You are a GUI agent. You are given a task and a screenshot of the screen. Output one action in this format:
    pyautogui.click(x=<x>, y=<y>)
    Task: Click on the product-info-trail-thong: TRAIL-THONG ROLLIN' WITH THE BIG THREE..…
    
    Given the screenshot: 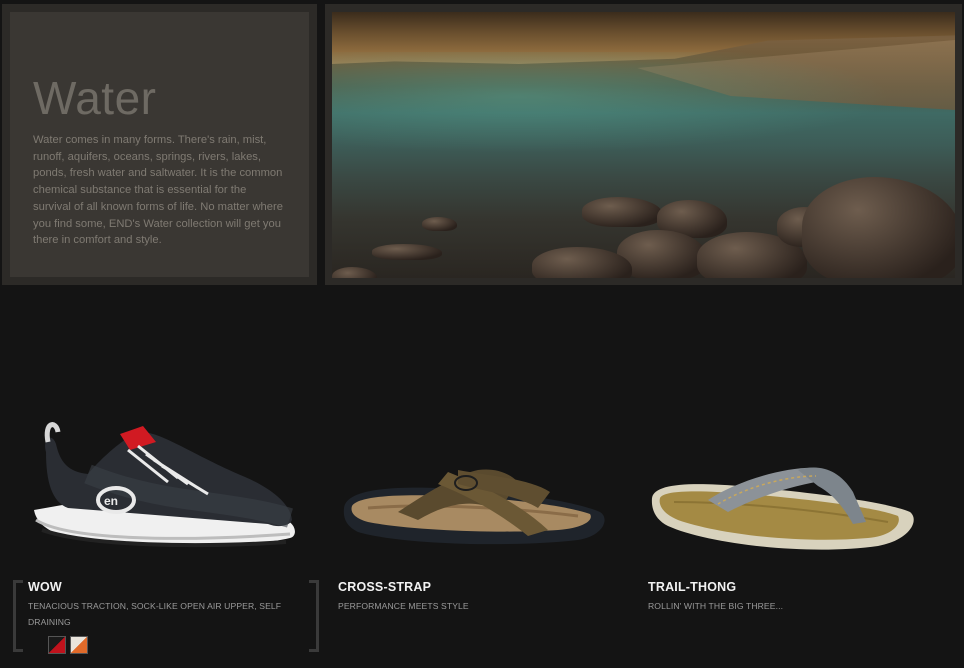 What is the action you would take?
    pyautogui.click(x=783, y=597)
    